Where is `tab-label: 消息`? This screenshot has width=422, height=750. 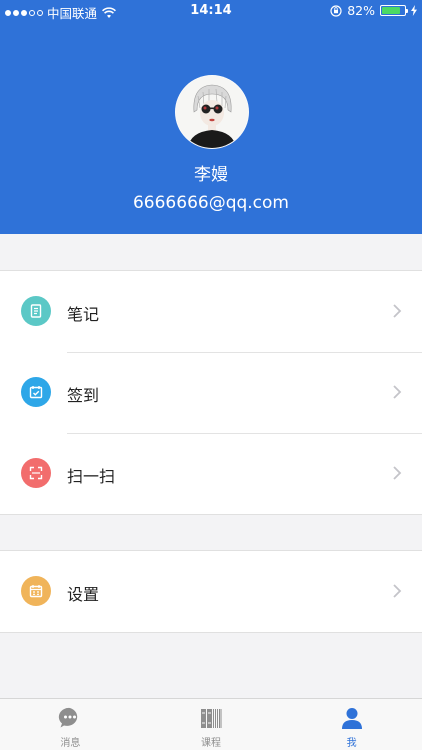
tab-label: 消息 is located at coordinates (70, 743).